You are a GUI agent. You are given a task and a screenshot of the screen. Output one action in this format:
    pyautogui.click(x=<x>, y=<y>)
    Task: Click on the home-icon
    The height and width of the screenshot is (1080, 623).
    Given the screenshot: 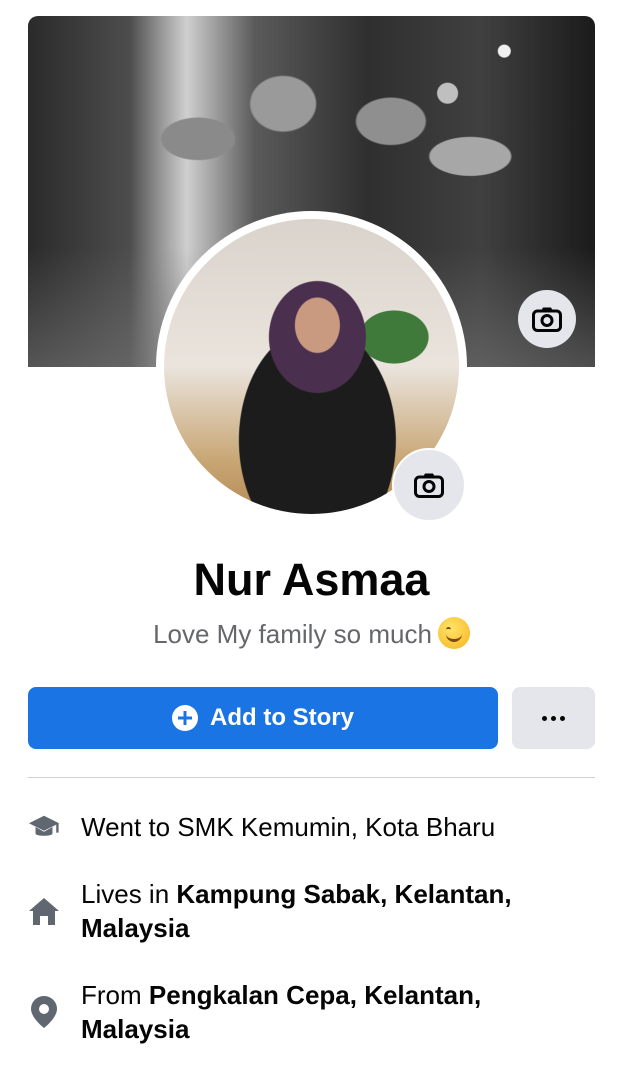 What is the action you would take?
    pyautogui.click(x=44, y=911)
    